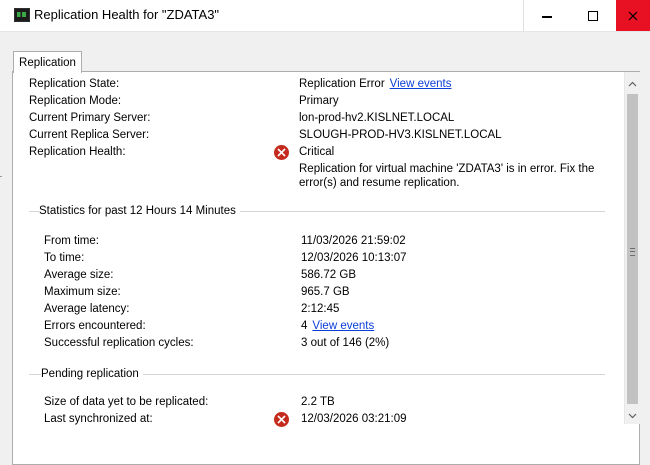 This screenshot has height=465, width=650. I want to click on maximize-icon, so click(593, 15).